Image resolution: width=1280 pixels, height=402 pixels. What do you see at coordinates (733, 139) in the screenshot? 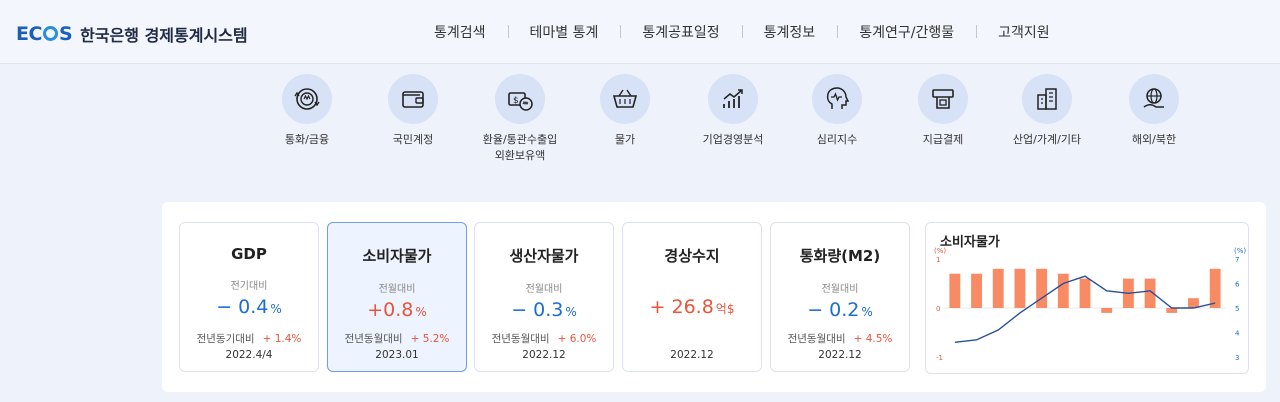
I see `category-label: 기업경영분석` at bounding box center [733, 139].